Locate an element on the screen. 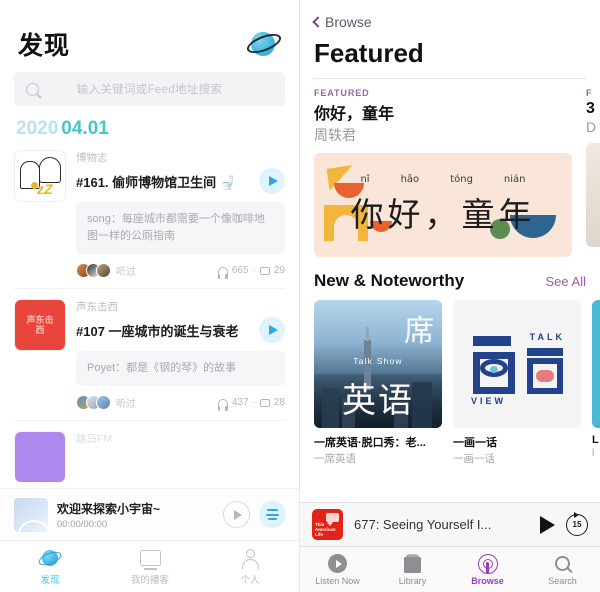 The height and width of the screenshot is (592, 600). podcast-card-partial: L l is located at coordinates (596, 383).